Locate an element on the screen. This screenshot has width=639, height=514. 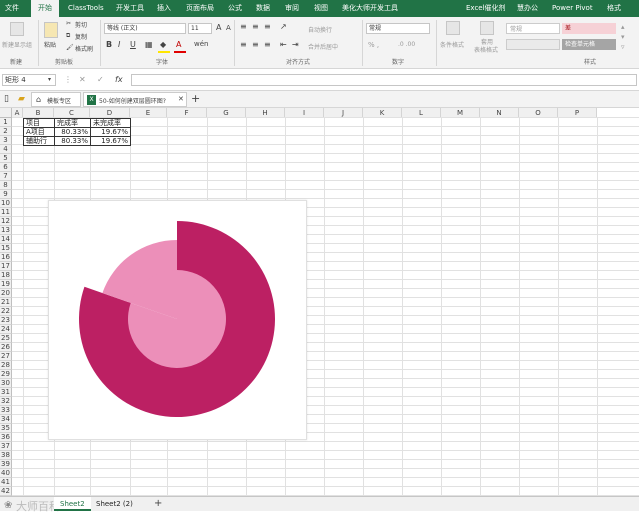
row-header: 35 is located at coordinates (6, 428).